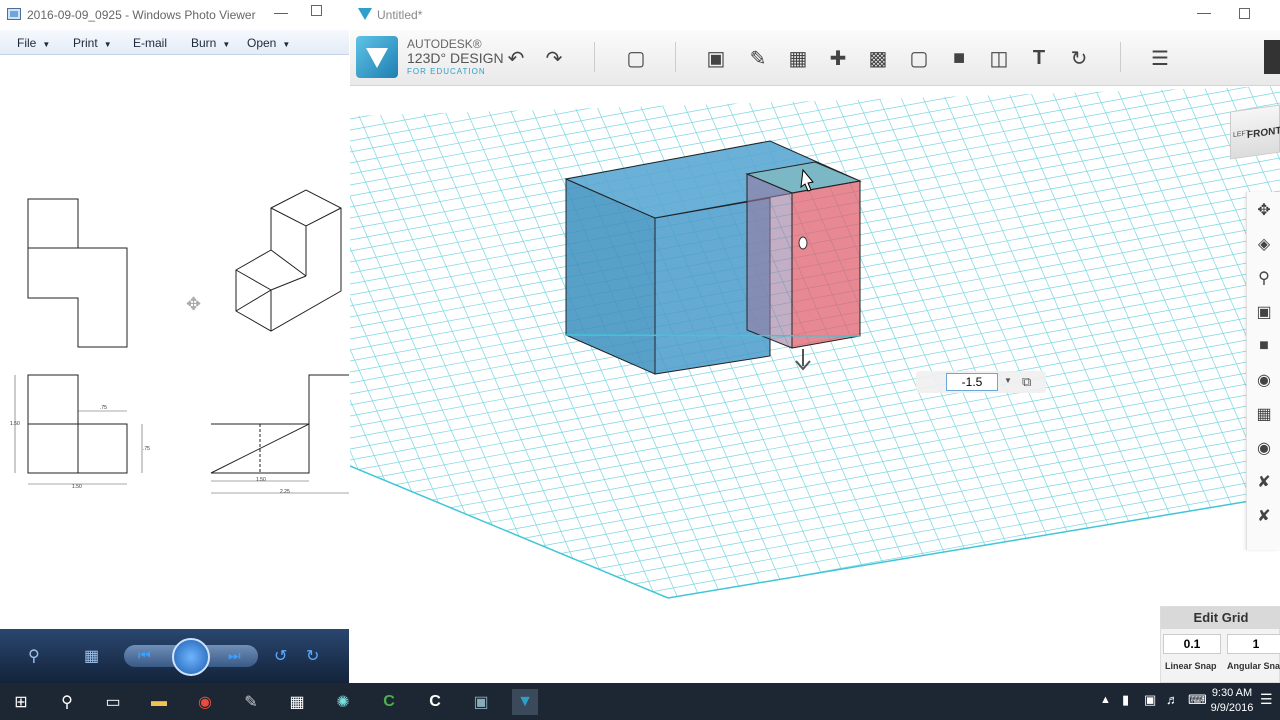 This screenshot has height=720, width=1280. What do you see at coordinates (1192, 644) in the screenshot?
I see `linear-snap-field: 0.1` at bounding box center [1192, 644].